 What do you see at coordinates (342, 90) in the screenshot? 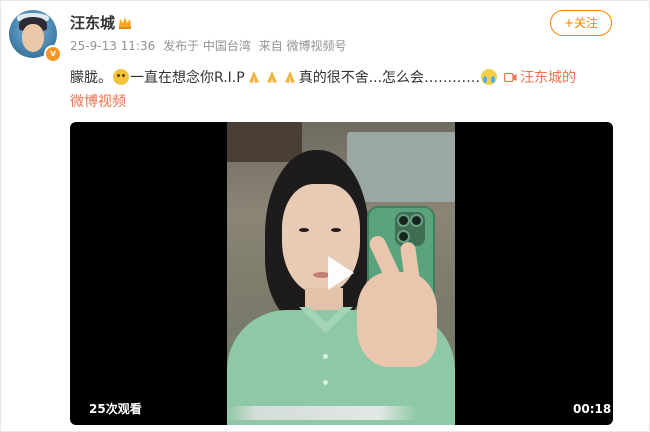
I see `post-text: 朦胧。 一直在想念你R.I.P 真的很不舍...怎么会………… 汪东城的微博视频` at bounding box center [342, 90].